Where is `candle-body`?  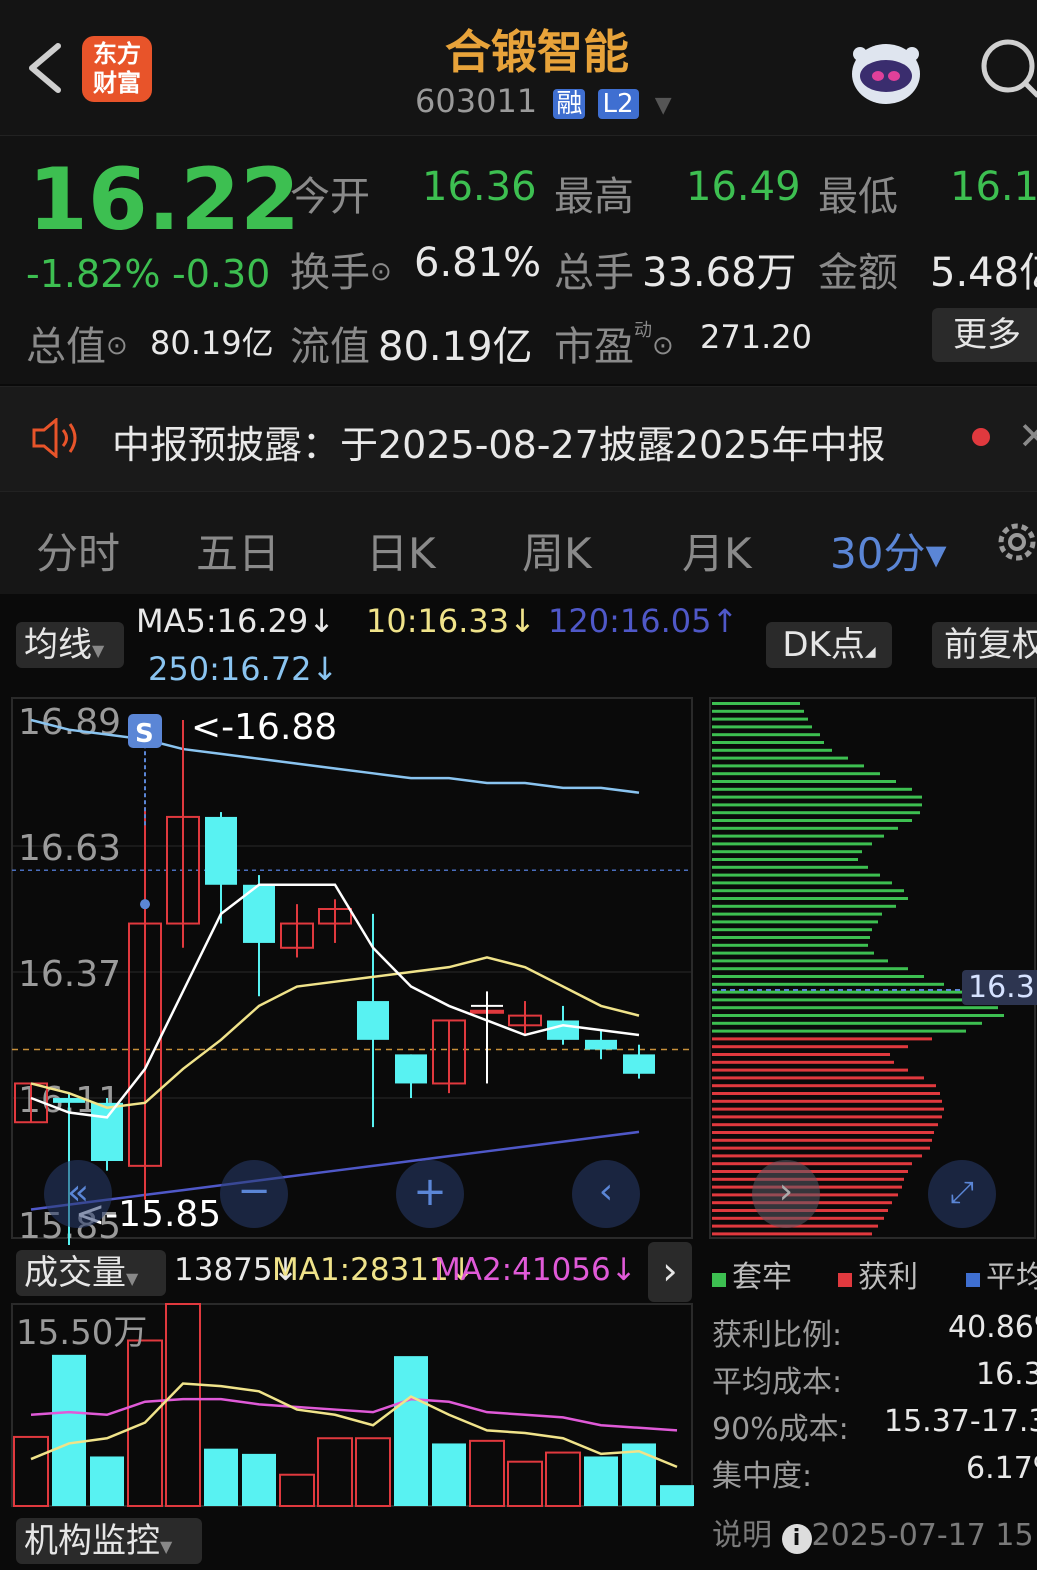 candle-body is located at coordinates (563, 1030).